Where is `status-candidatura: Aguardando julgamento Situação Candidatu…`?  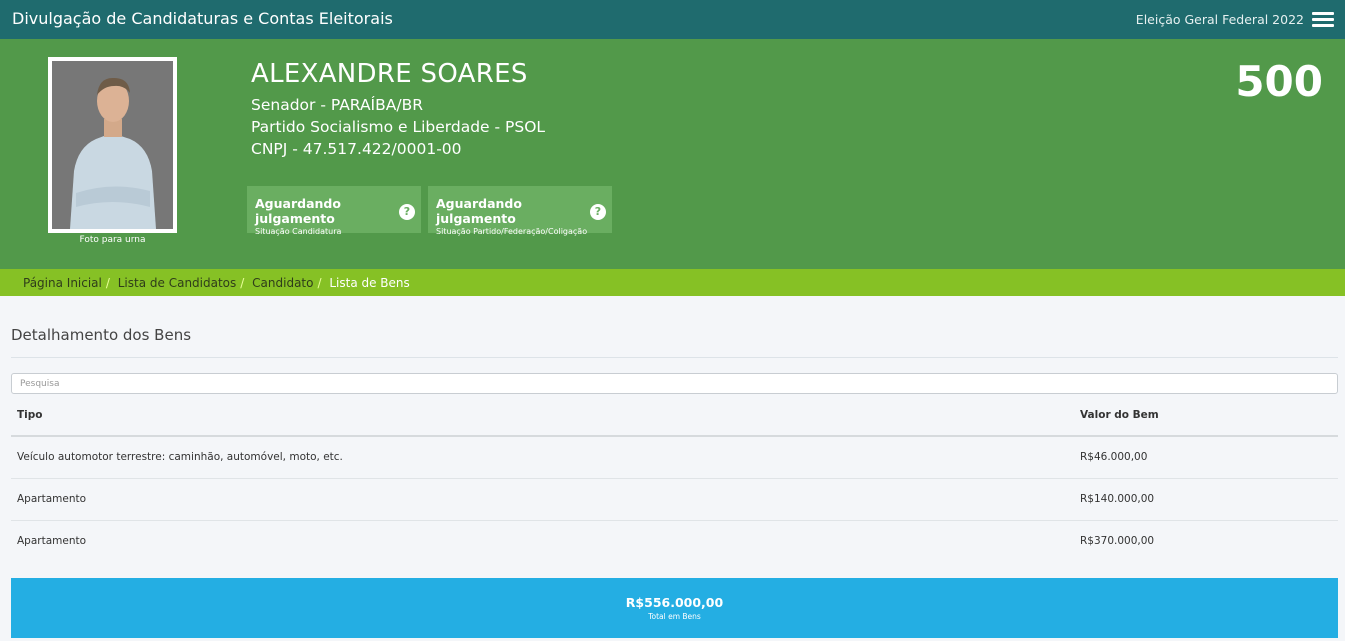
status-candidatura: Aguardando julgamento Situação Candidatu… is located at coordinates (334, 211).